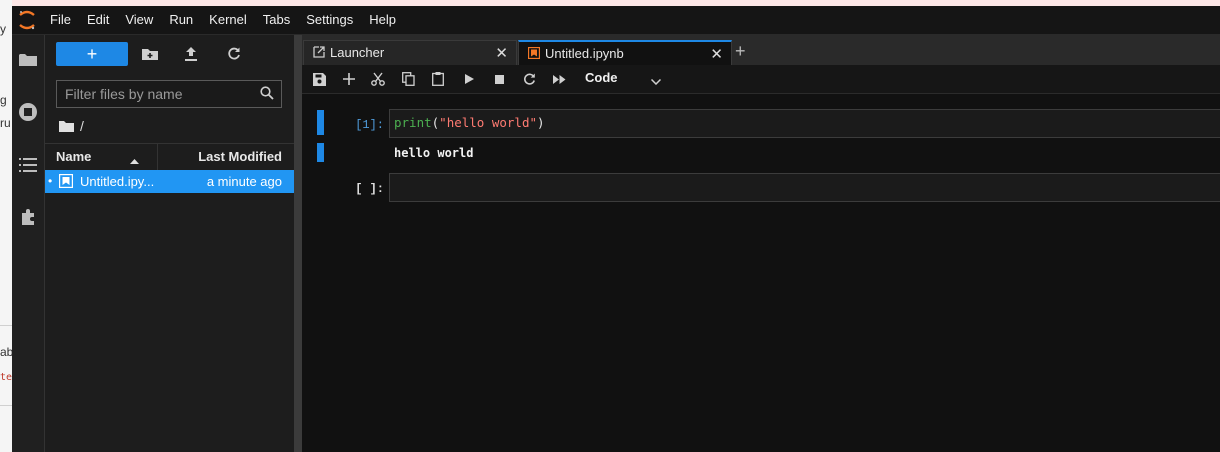 The height and width of the screenshot is (452, 1220). Describe the element at coordinates (529, 79) in the screenshot. I see `restart-icon` at that location.